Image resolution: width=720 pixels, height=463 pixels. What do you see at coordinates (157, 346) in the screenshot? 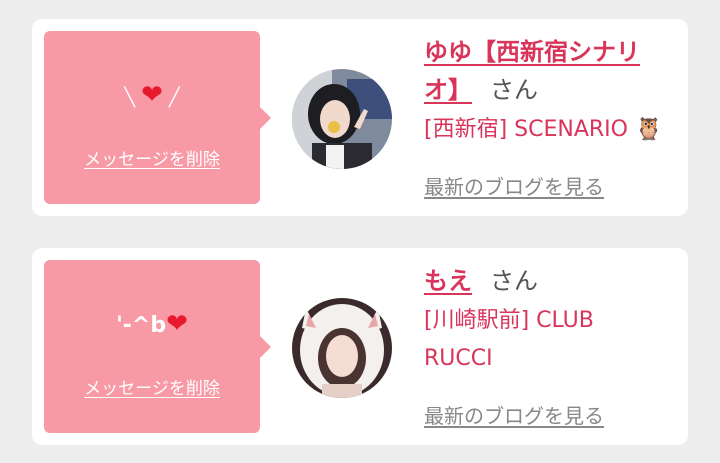
I see `message-bubble: '-^b❤ メッセージを削除` at bounding box center [157, 346].